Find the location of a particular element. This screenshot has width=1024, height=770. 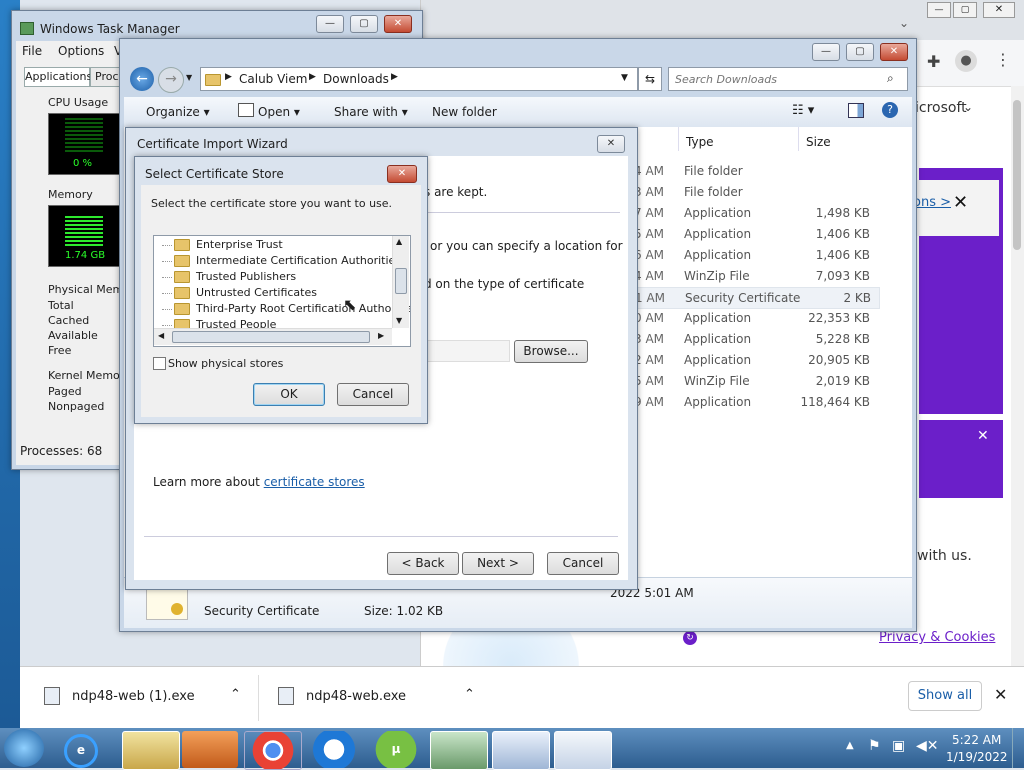

show-hidden-icons: ▲ is located at coordinates (850, 745).